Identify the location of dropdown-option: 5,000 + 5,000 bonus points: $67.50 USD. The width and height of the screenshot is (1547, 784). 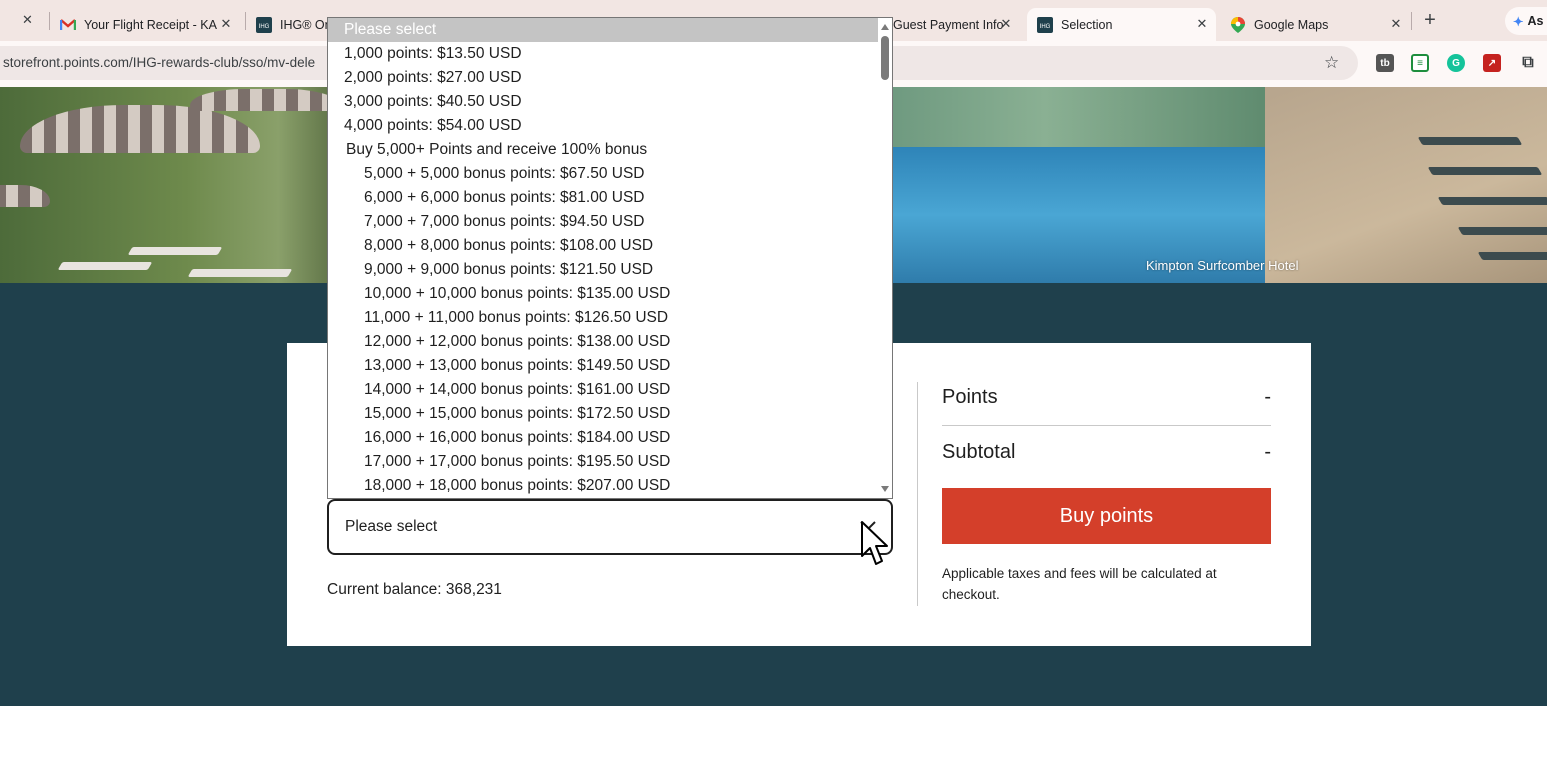
(603, 174).